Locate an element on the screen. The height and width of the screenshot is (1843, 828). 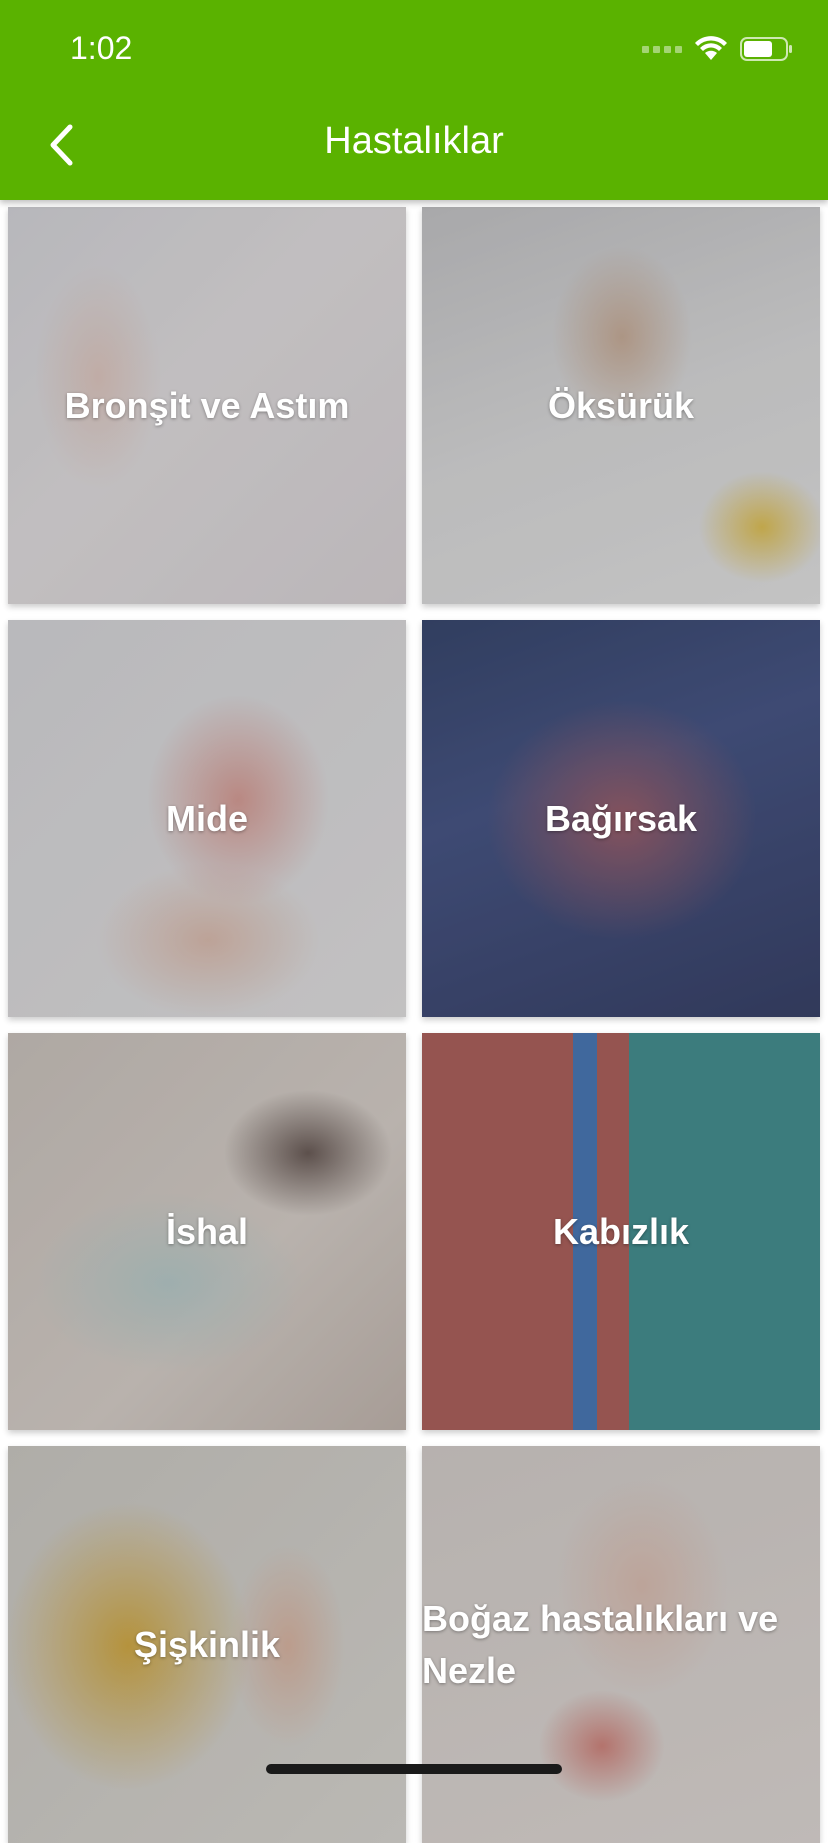
tile-label: İshal is located at coordinates (207, 1231).